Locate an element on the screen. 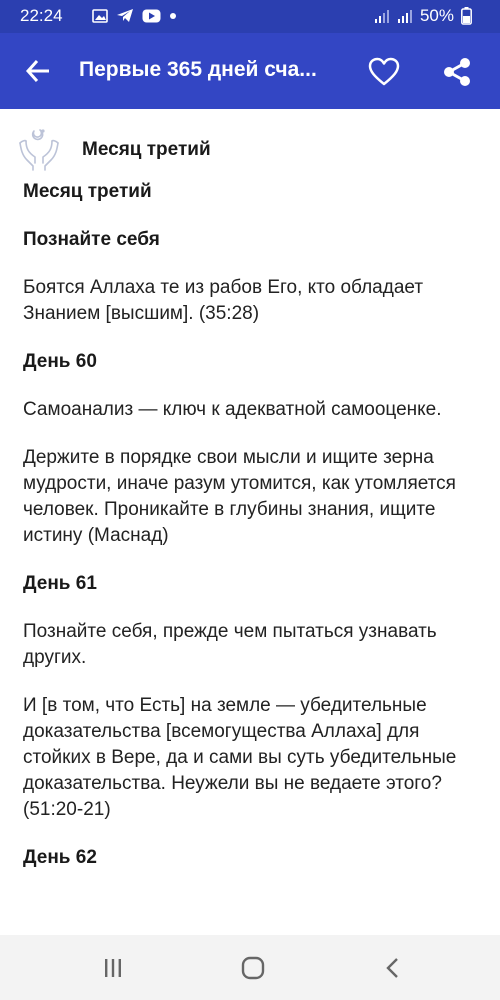 The height and width of the screenshot is (1000, 500). status-right: 50% is located at coordinates (423, 16).